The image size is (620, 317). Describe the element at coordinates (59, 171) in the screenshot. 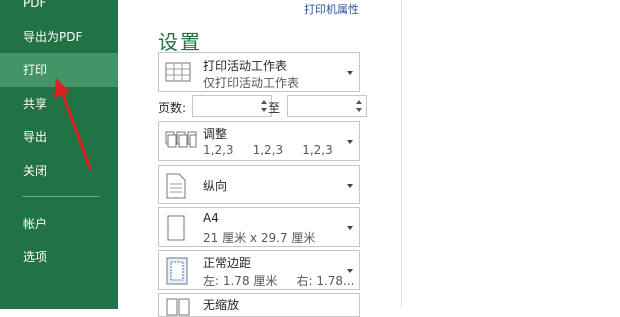

I see `sidebar-item-close: 关闭` at that location.